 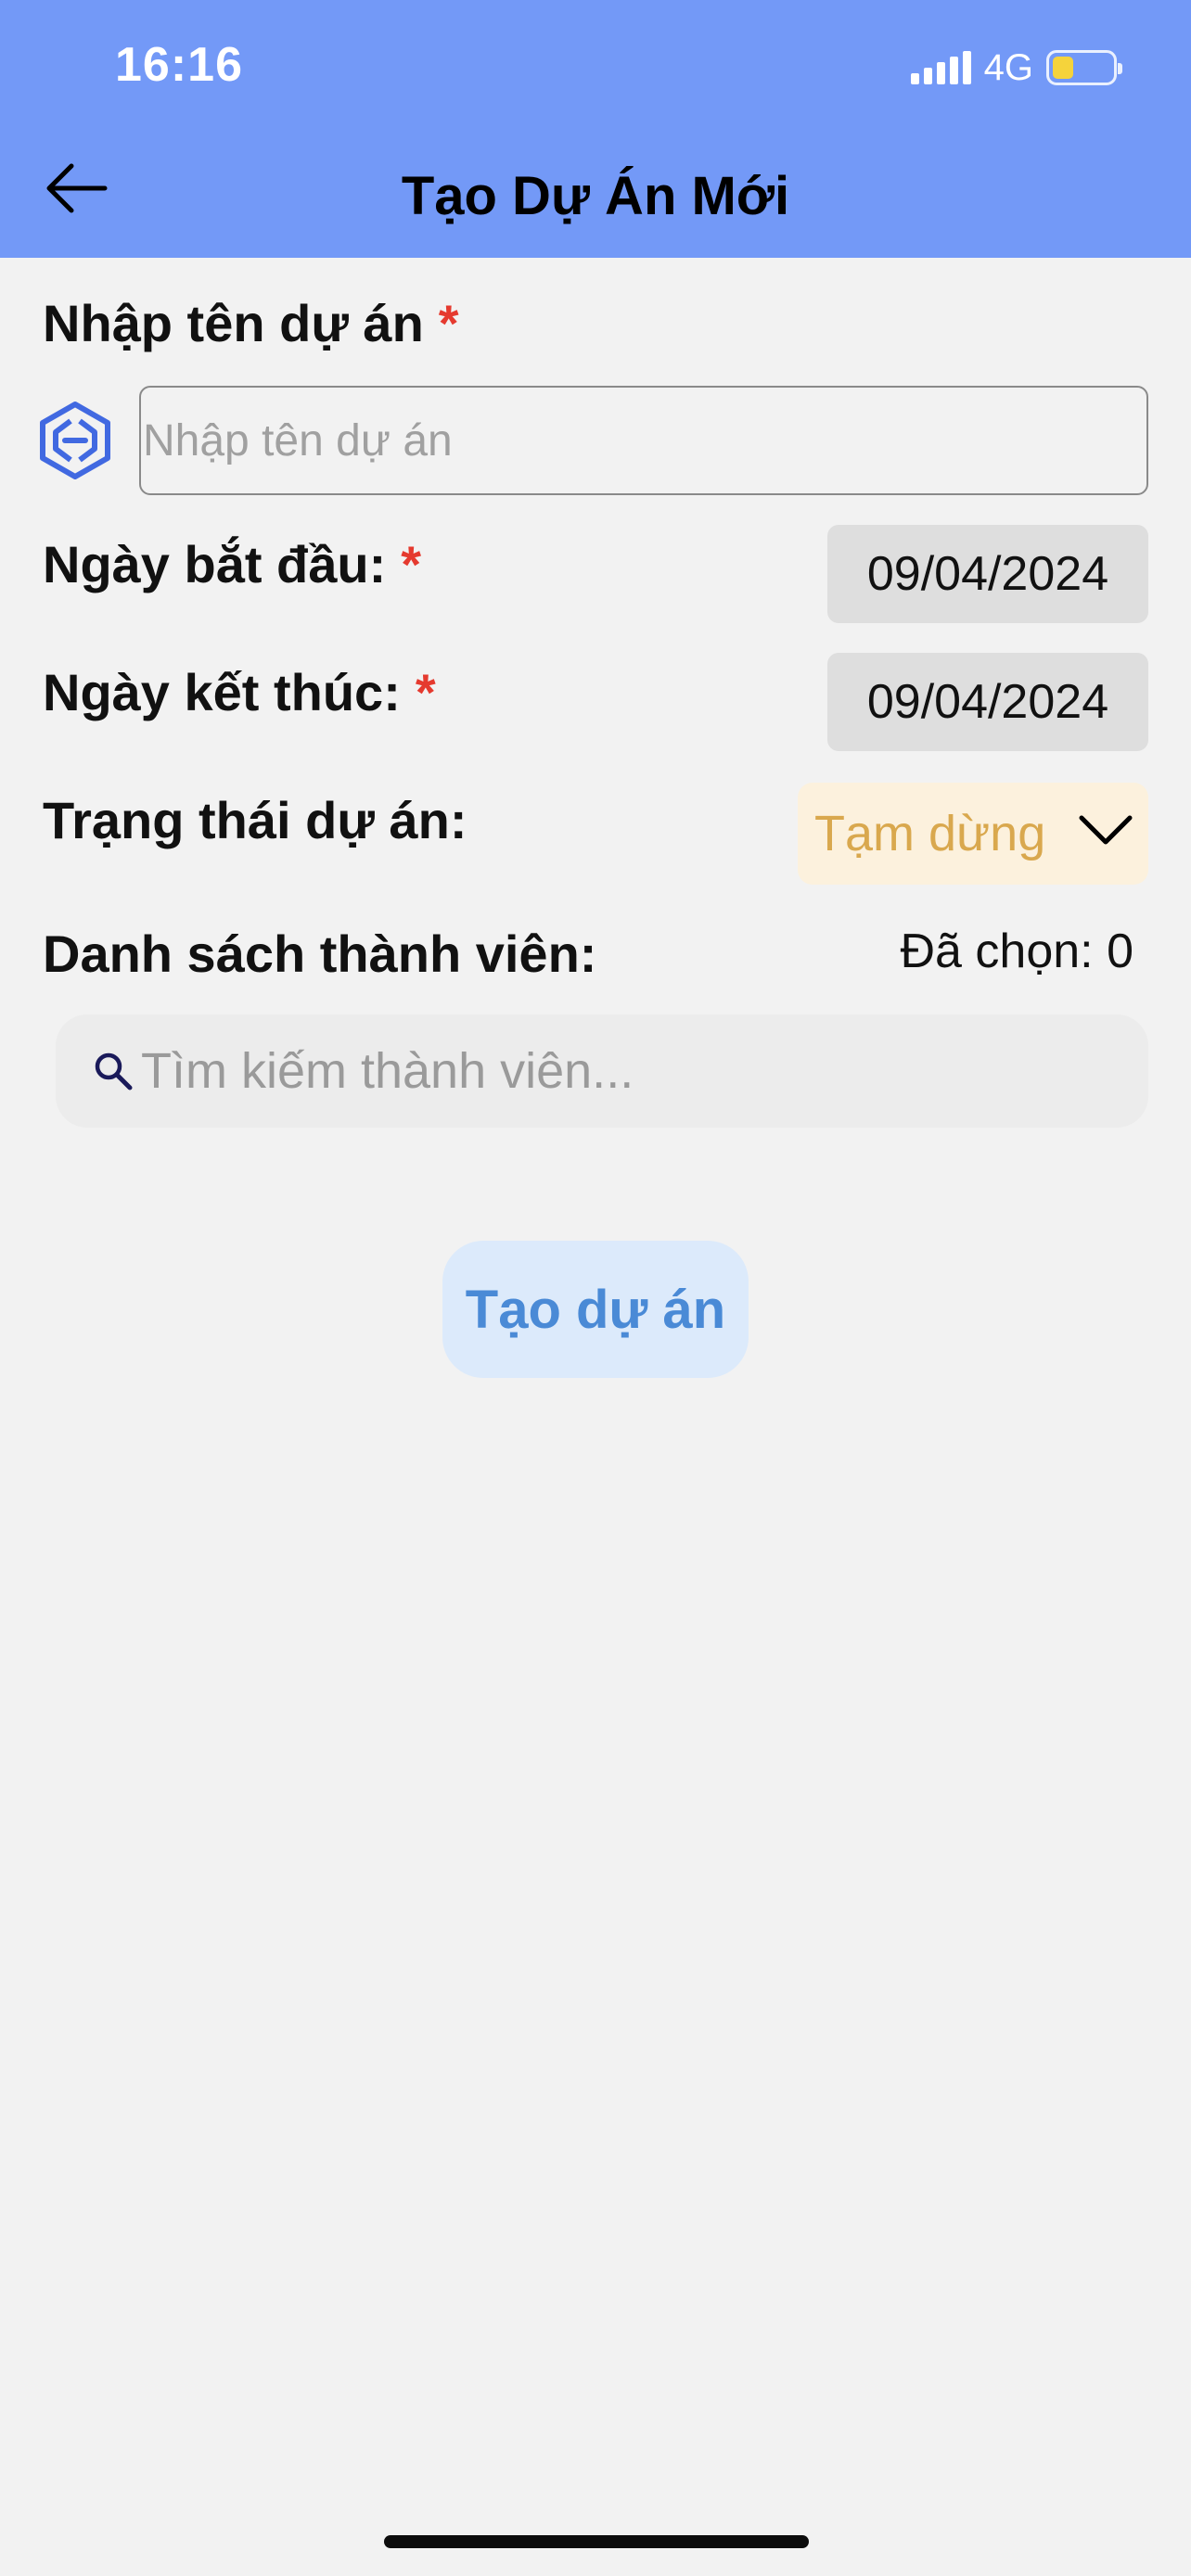 I want to click on status-indicators: 4G, so click(x=1016, y=67).